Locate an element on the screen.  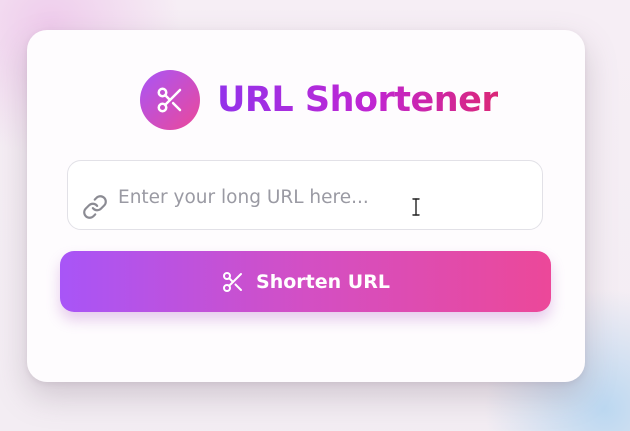
url-input-container is located at coordinates (305, 195).